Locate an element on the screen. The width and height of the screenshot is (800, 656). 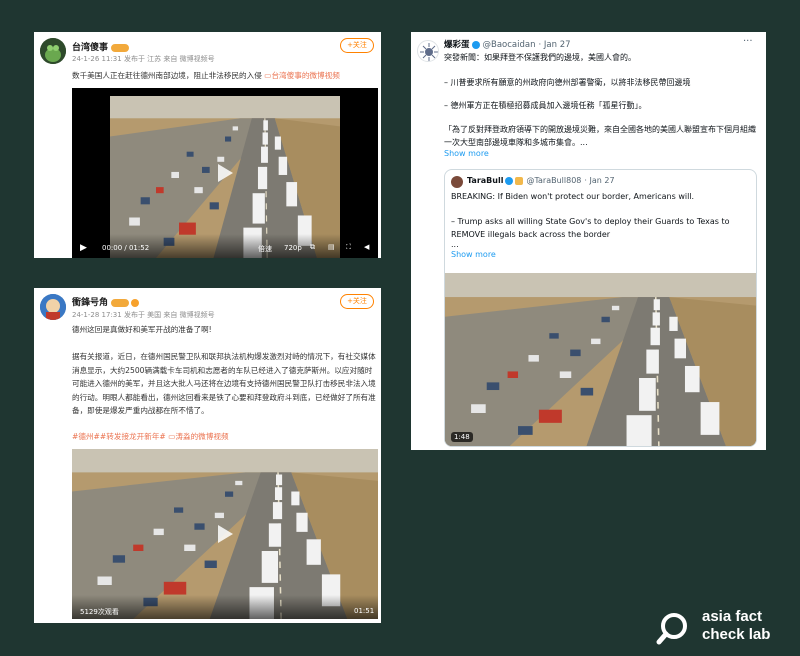
quoted-avatar is located at coordinates (457, 182).